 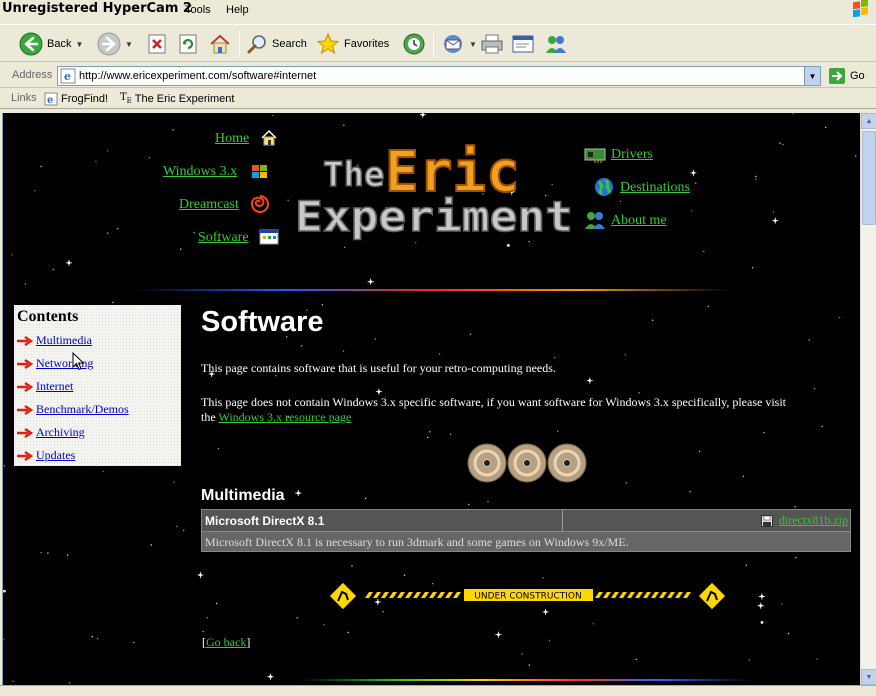 I want to click on stop-icon, so click(x=157, y=44).